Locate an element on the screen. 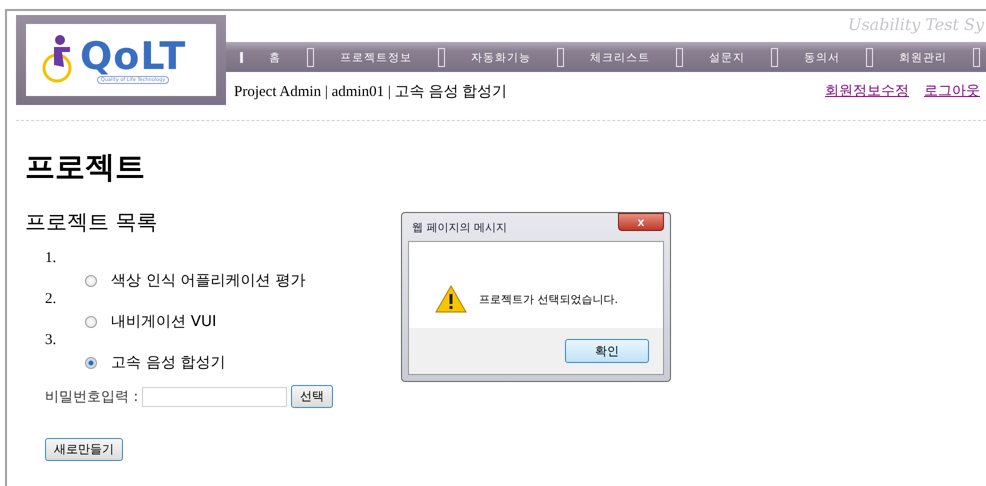 The image size is (986, 486). logo-name: QoLT is located at coordinates (133, 56).